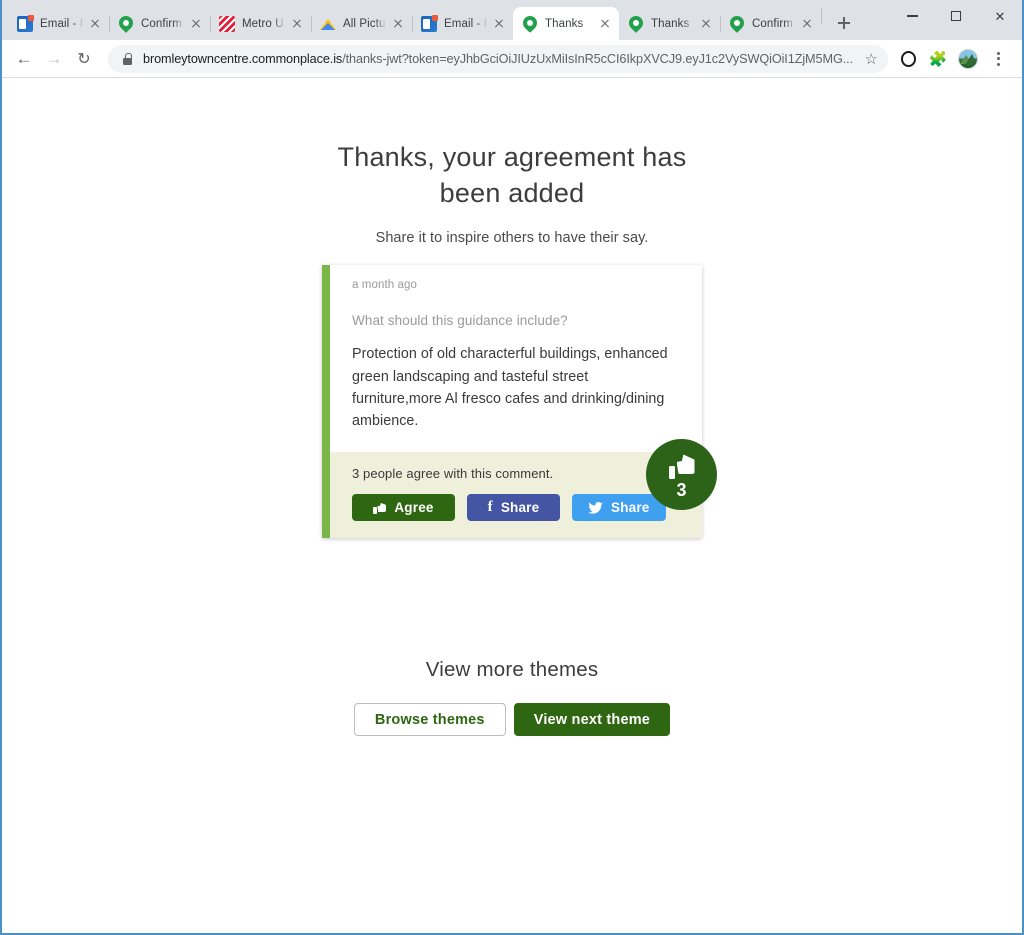 The image size is (1024, 935). What do you see at coordinates (938, 59) in the screenshot?
I see `puzzle-piece-icon: 🧩` at bounding box center [938, 59].